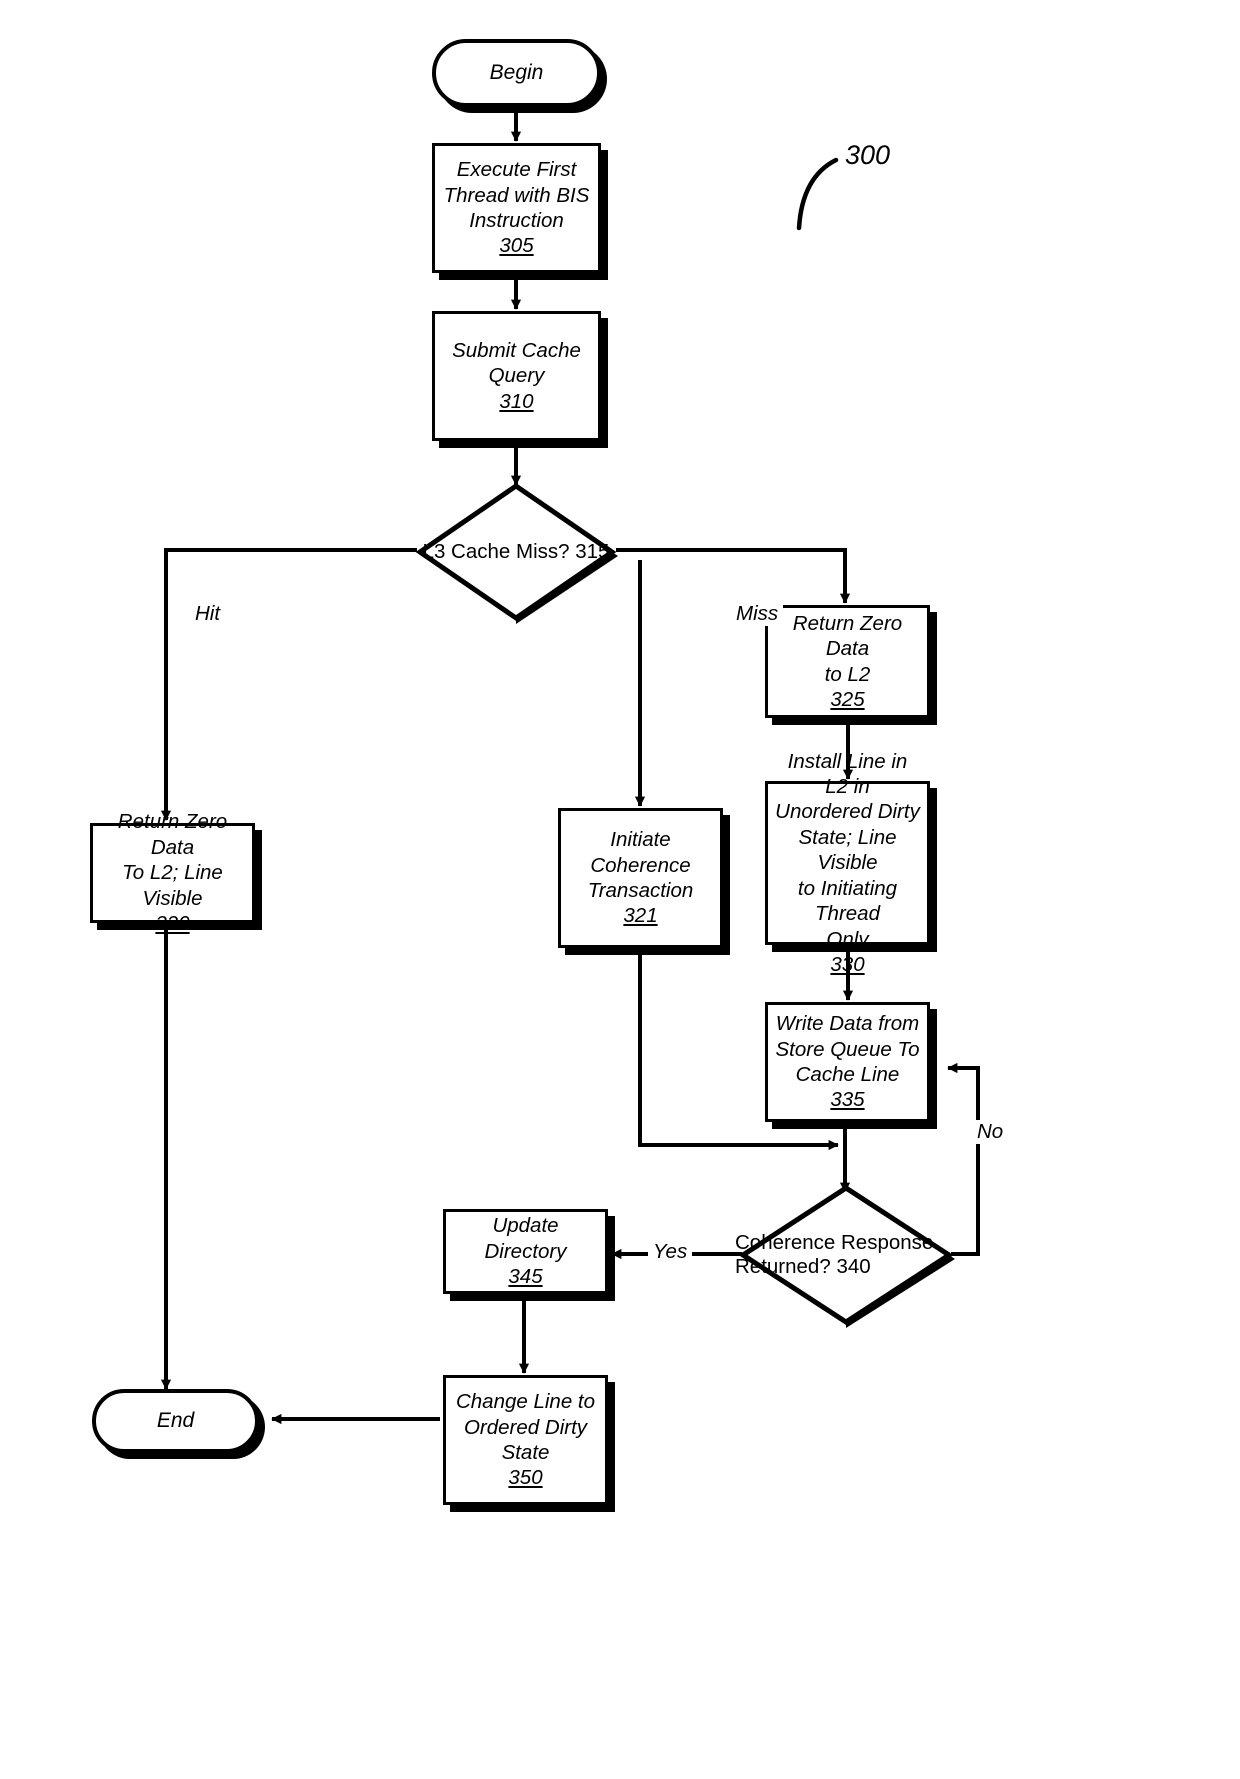 The height and width of the screenshot is (1779, 1240). What do you see at coordinates (847, 964) in the screenshot?
I see `node-330-number: 330` at bounding box center [847, 964].